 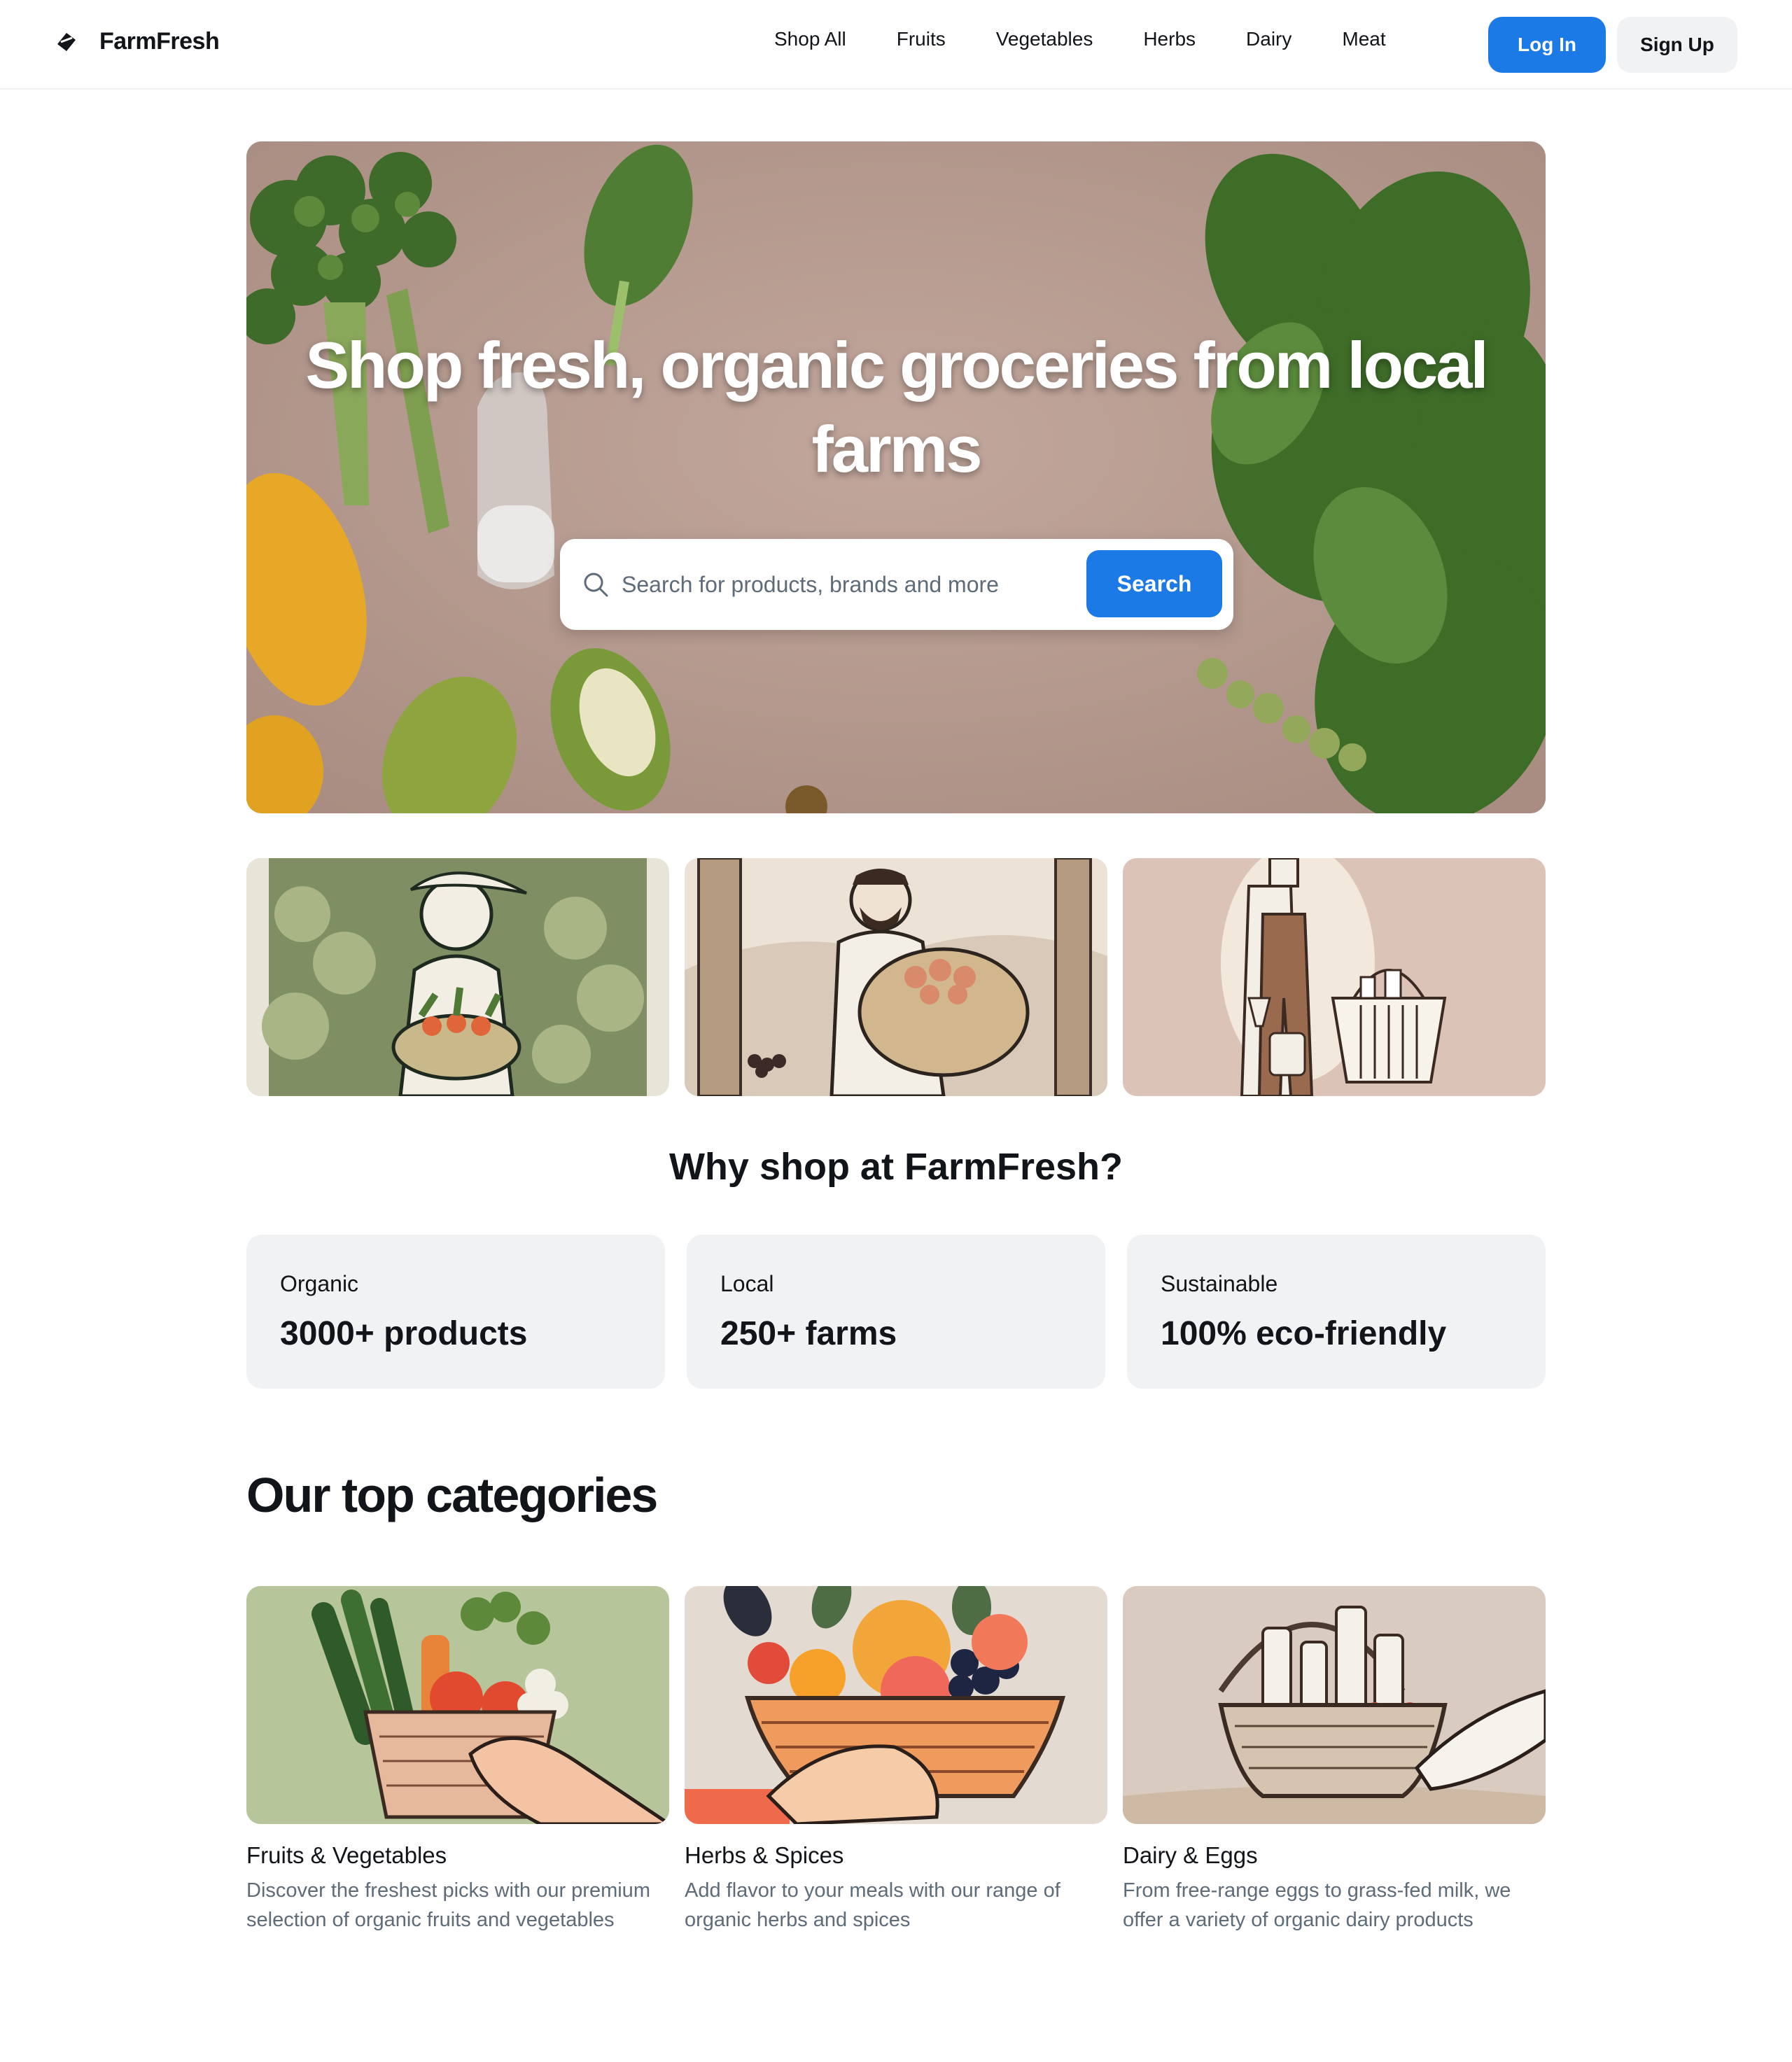 I want to click on brand: FarmFresh, so click(x=137, y=41).